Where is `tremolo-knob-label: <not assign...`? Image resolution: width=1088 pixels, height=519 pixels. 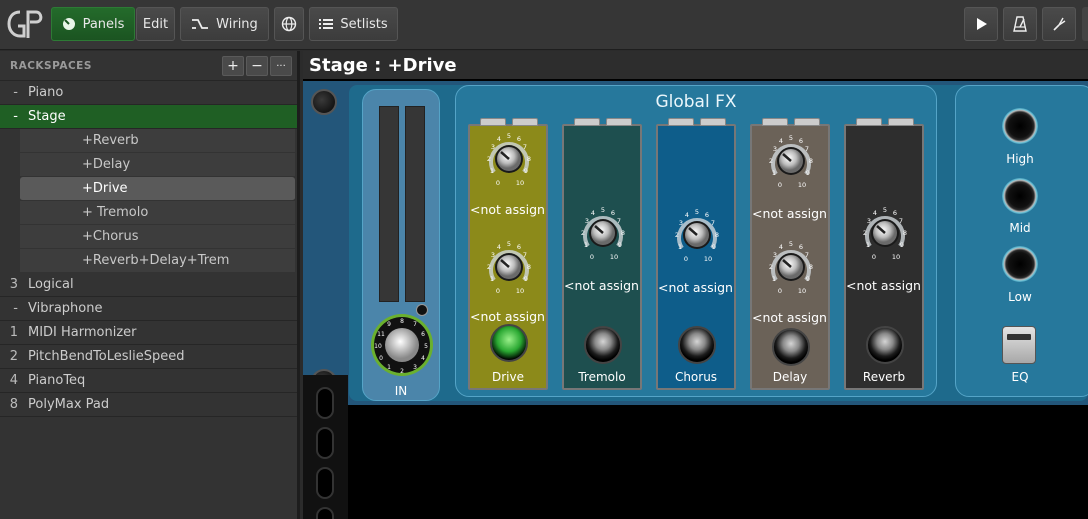
tremolo-knob-label: <not assign... is located at coordinates (602, 285).